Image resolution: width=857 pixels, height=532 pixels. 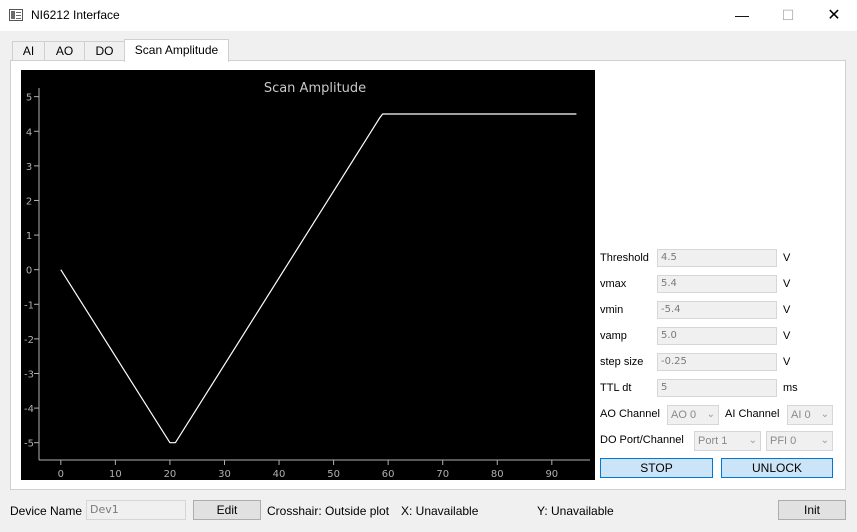 What do you see at coordinates (61, 474) in the screenshot?
I see `x-tick-label: 0` at bounding box center [61, 474].